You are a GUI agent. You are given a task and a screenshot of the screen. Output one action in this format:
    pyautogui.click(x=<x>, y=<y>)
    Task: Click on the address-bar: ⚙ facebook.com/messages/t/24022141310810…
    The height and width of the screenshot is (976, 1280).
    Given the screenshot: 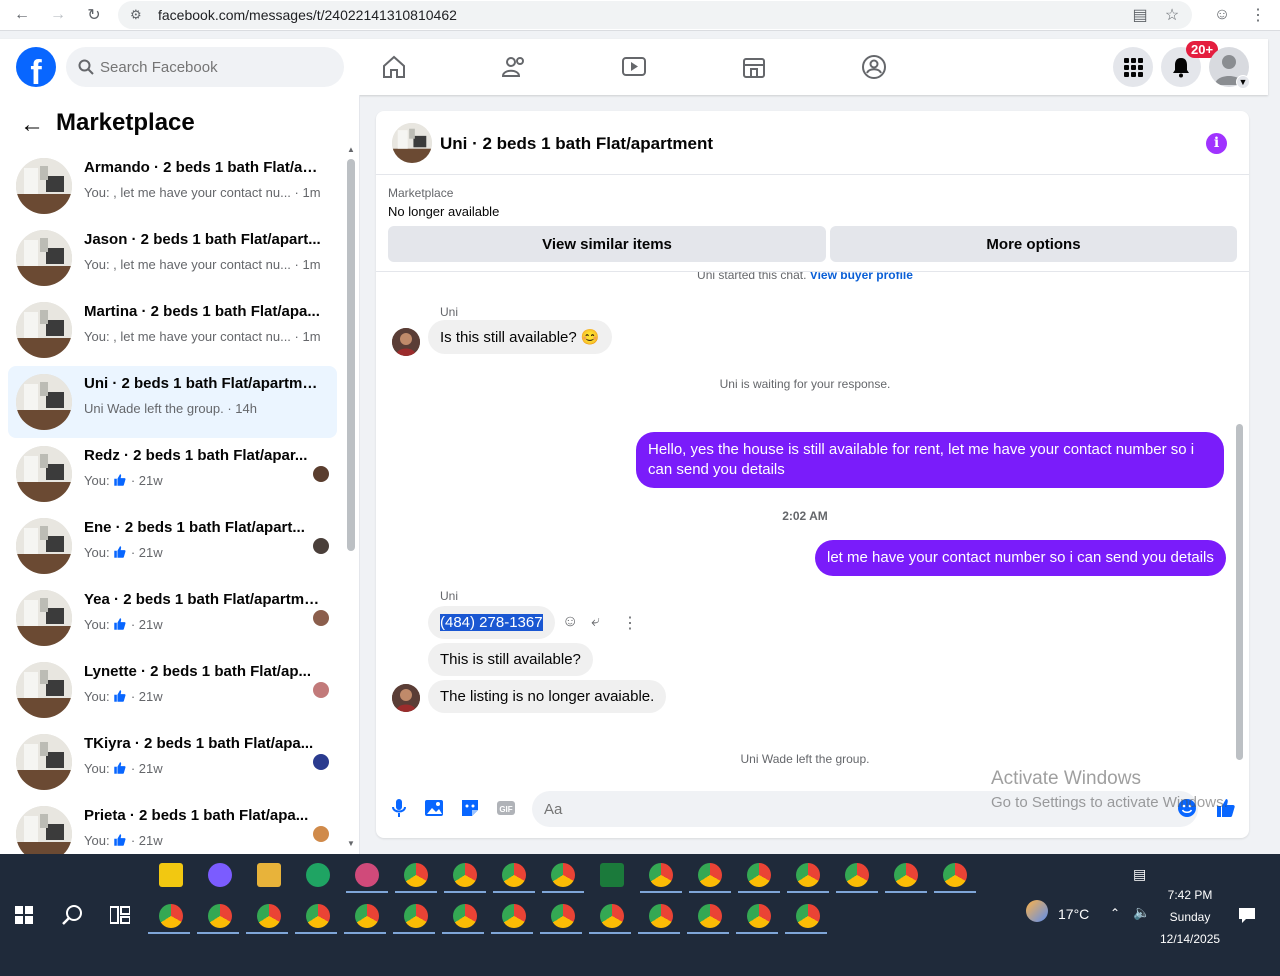 What is the action you would take?
    pyautogui.click(x=655, y=15)
    